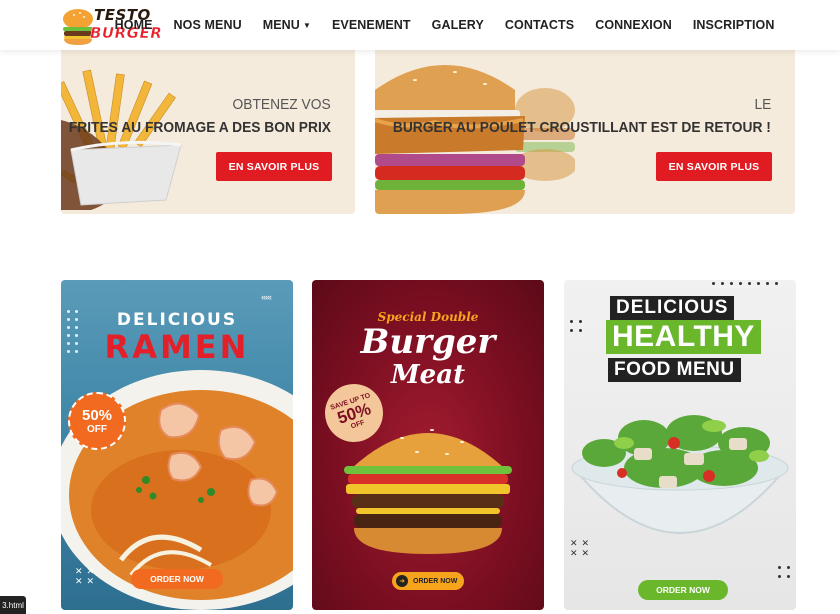 The height and width of the screenshot is (614, 840). I want to click on promo-fries-line-1: OBTENEZ VOS, so click(281, 104).